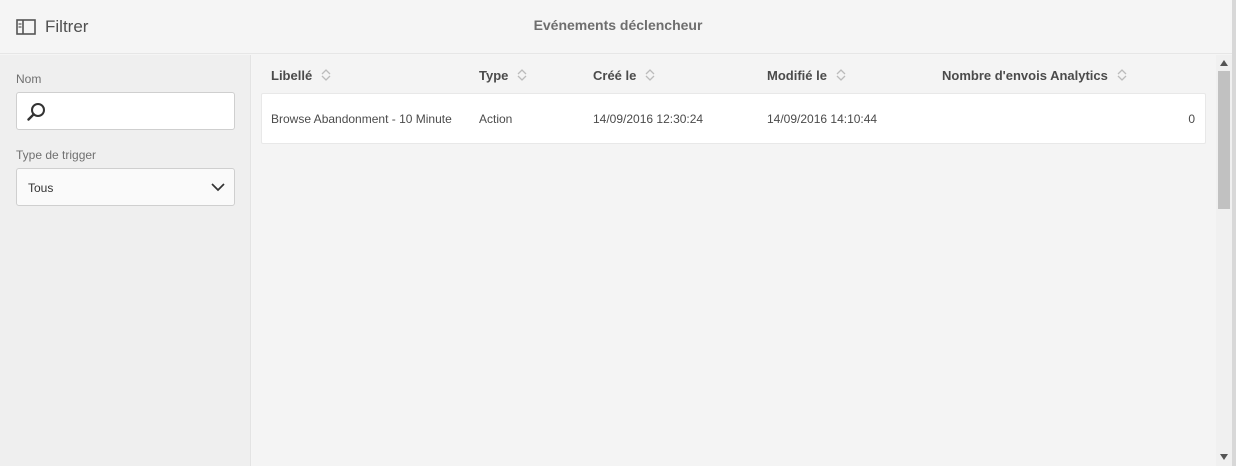 This screenshot has width=1236, height=466. I want to click on chevron-down-icon, so click(218, 187).